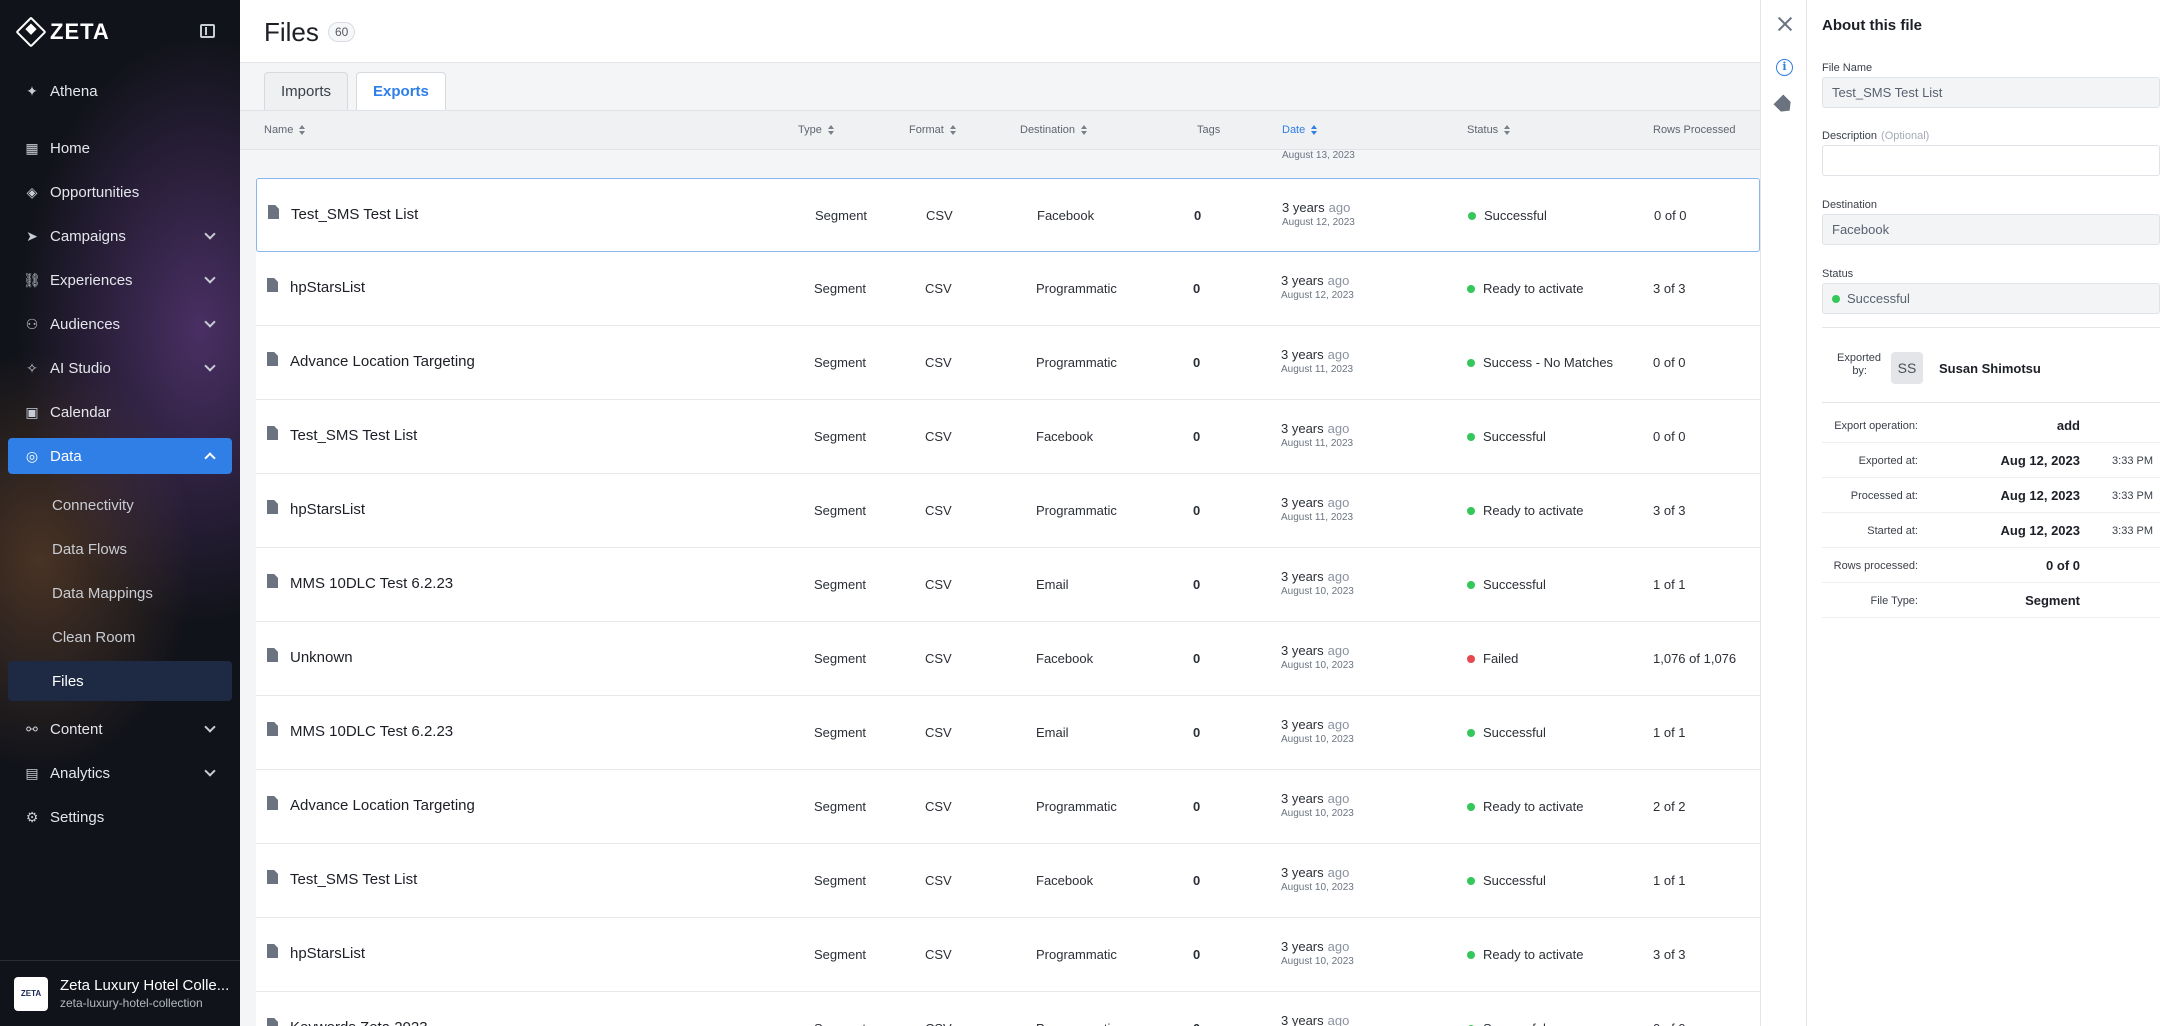 The image size is (2175, 1026). Describe the element at coordinates (32, 90) in the screenshot. I see `sparkle-icon: ✦` at that location.